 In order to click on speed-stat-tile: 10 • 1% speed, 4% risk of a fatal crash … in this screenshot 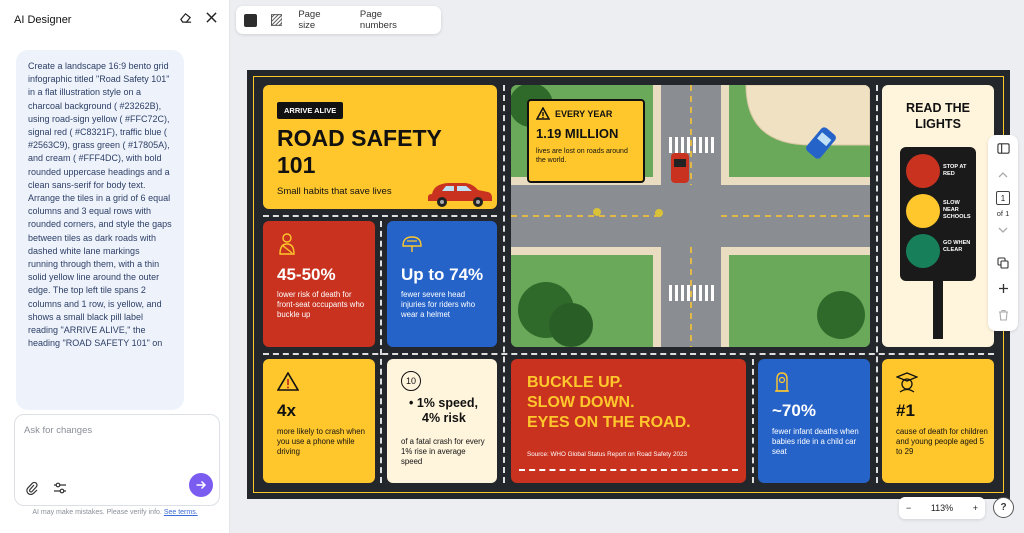, I will do `click(442, 421)`.